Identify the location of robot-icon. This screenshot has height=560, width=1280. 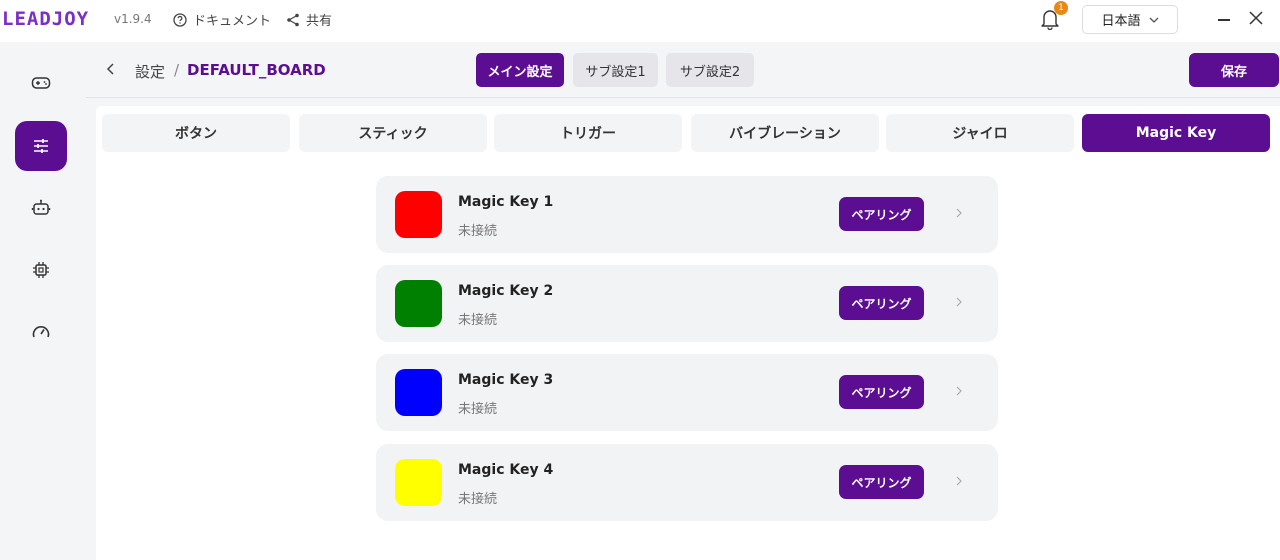
(41, 207).